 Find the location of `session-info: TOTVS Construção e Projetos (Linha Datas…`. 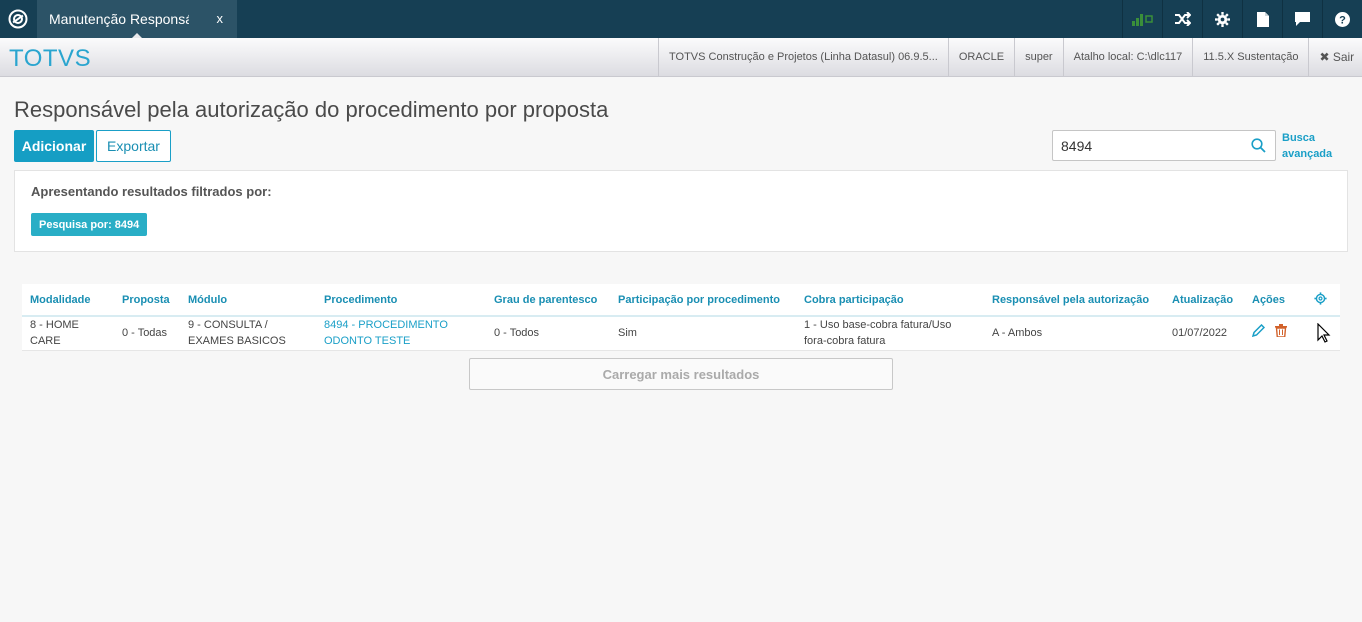

session-info: TOTVS Construção e Projetos (Linha Datas… is located at coordinates (1010, 57).